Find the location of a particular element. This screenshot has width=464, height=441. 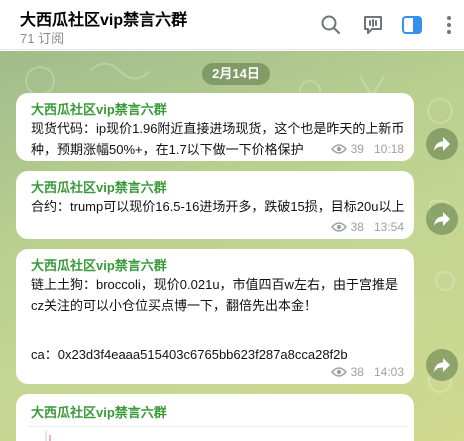

image-preview is located at coordinates (224, 433).